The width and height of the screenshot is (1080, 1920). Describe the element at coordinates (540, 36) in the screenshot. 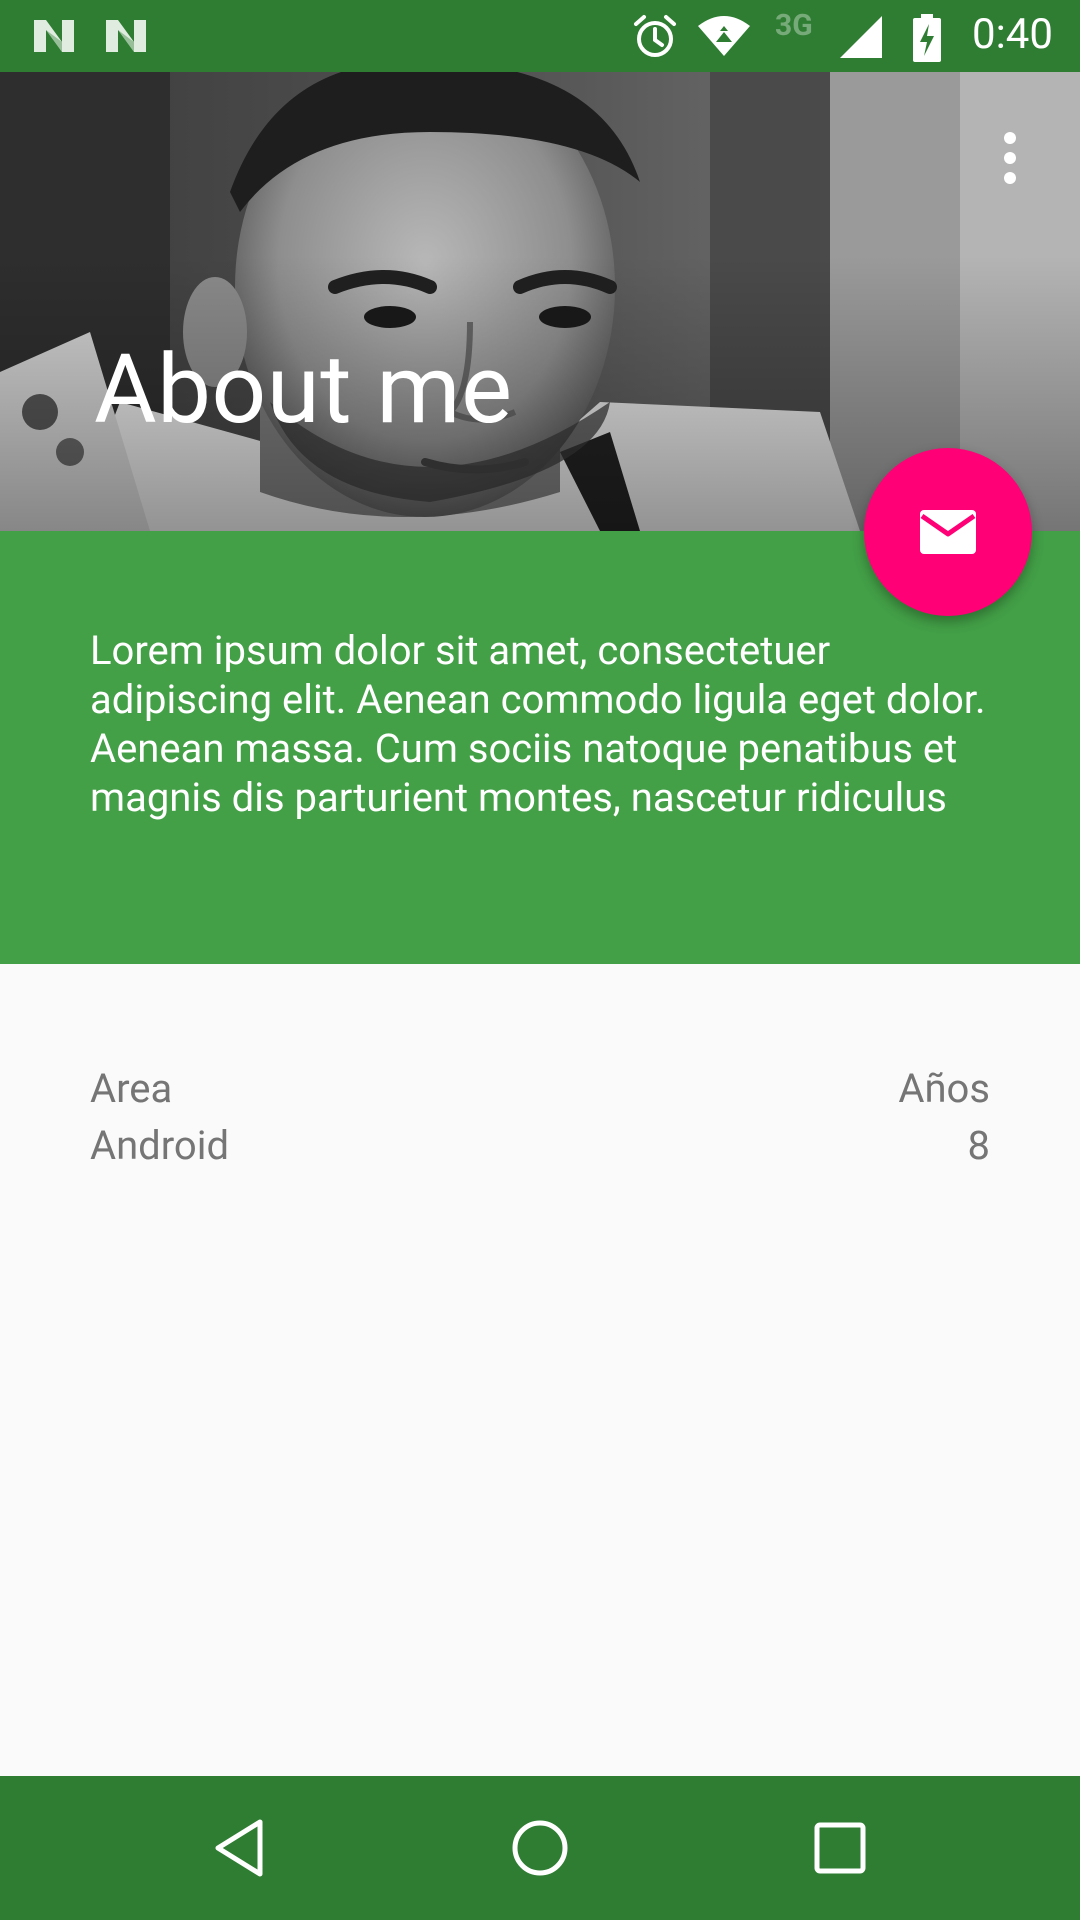

I see `status-bar: 3G 0:40` at that location.